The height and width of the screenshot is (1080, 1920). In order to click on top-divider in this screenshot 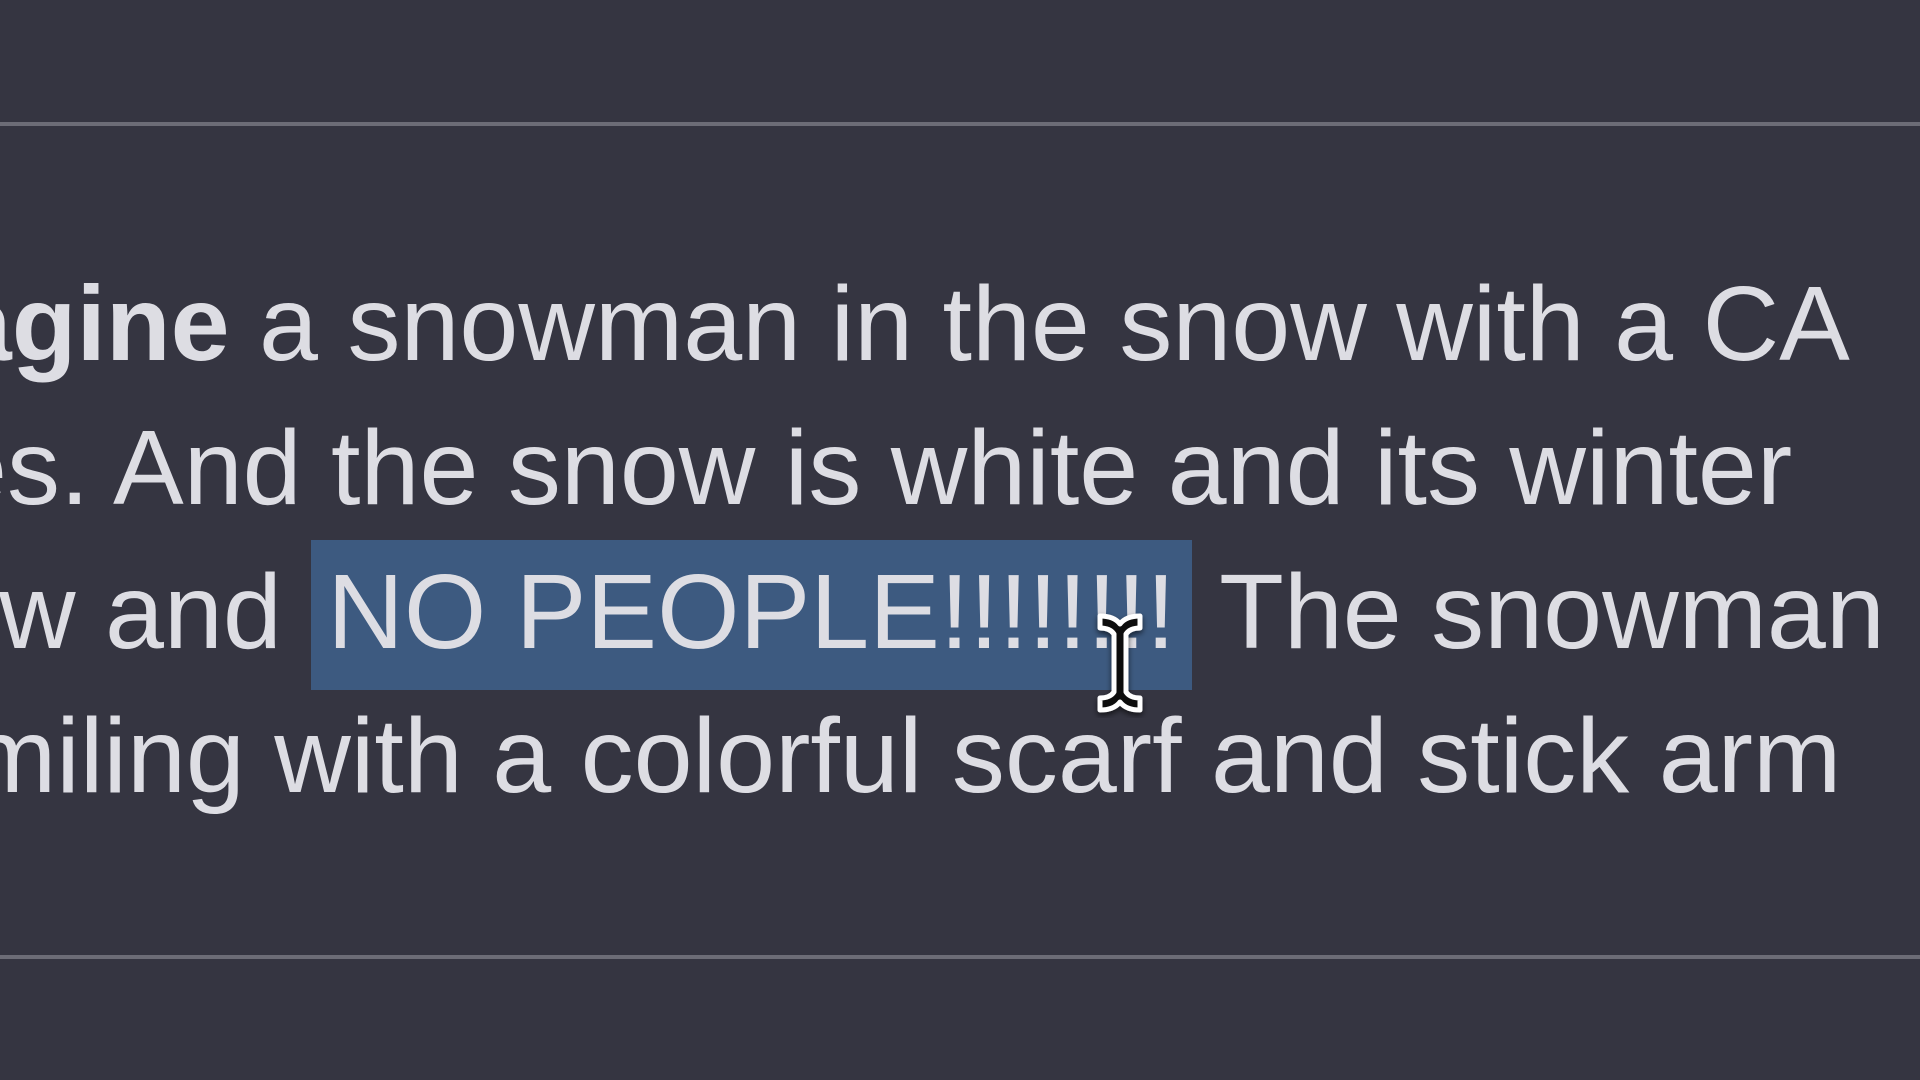, I will do `click(960, 124)`.